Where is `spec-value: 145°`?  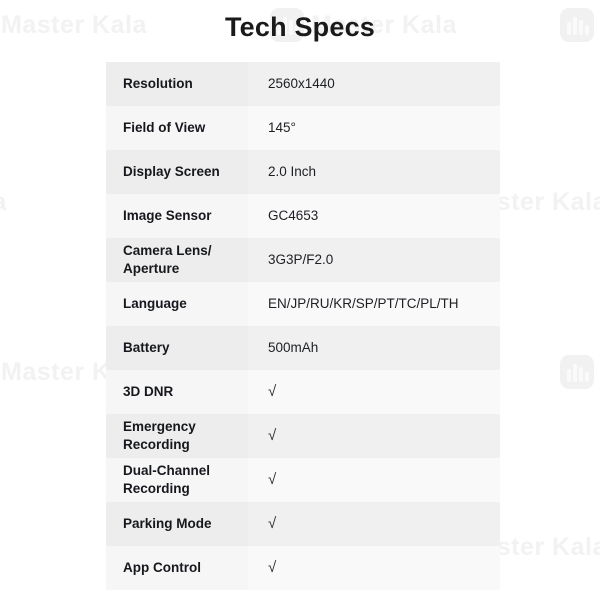 spec-value: 145° is located at coordinates (282, 128).